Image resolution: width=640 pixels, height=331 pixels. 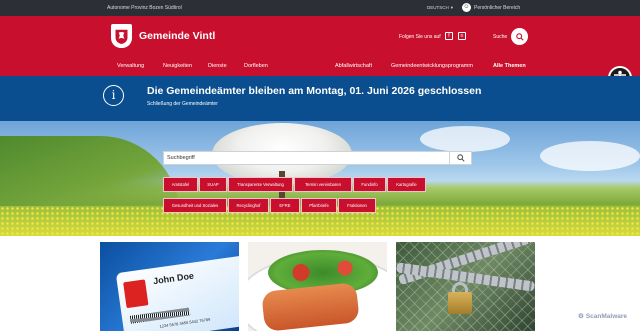 I want to click on padlock-icon, so click(x=460, y=303).